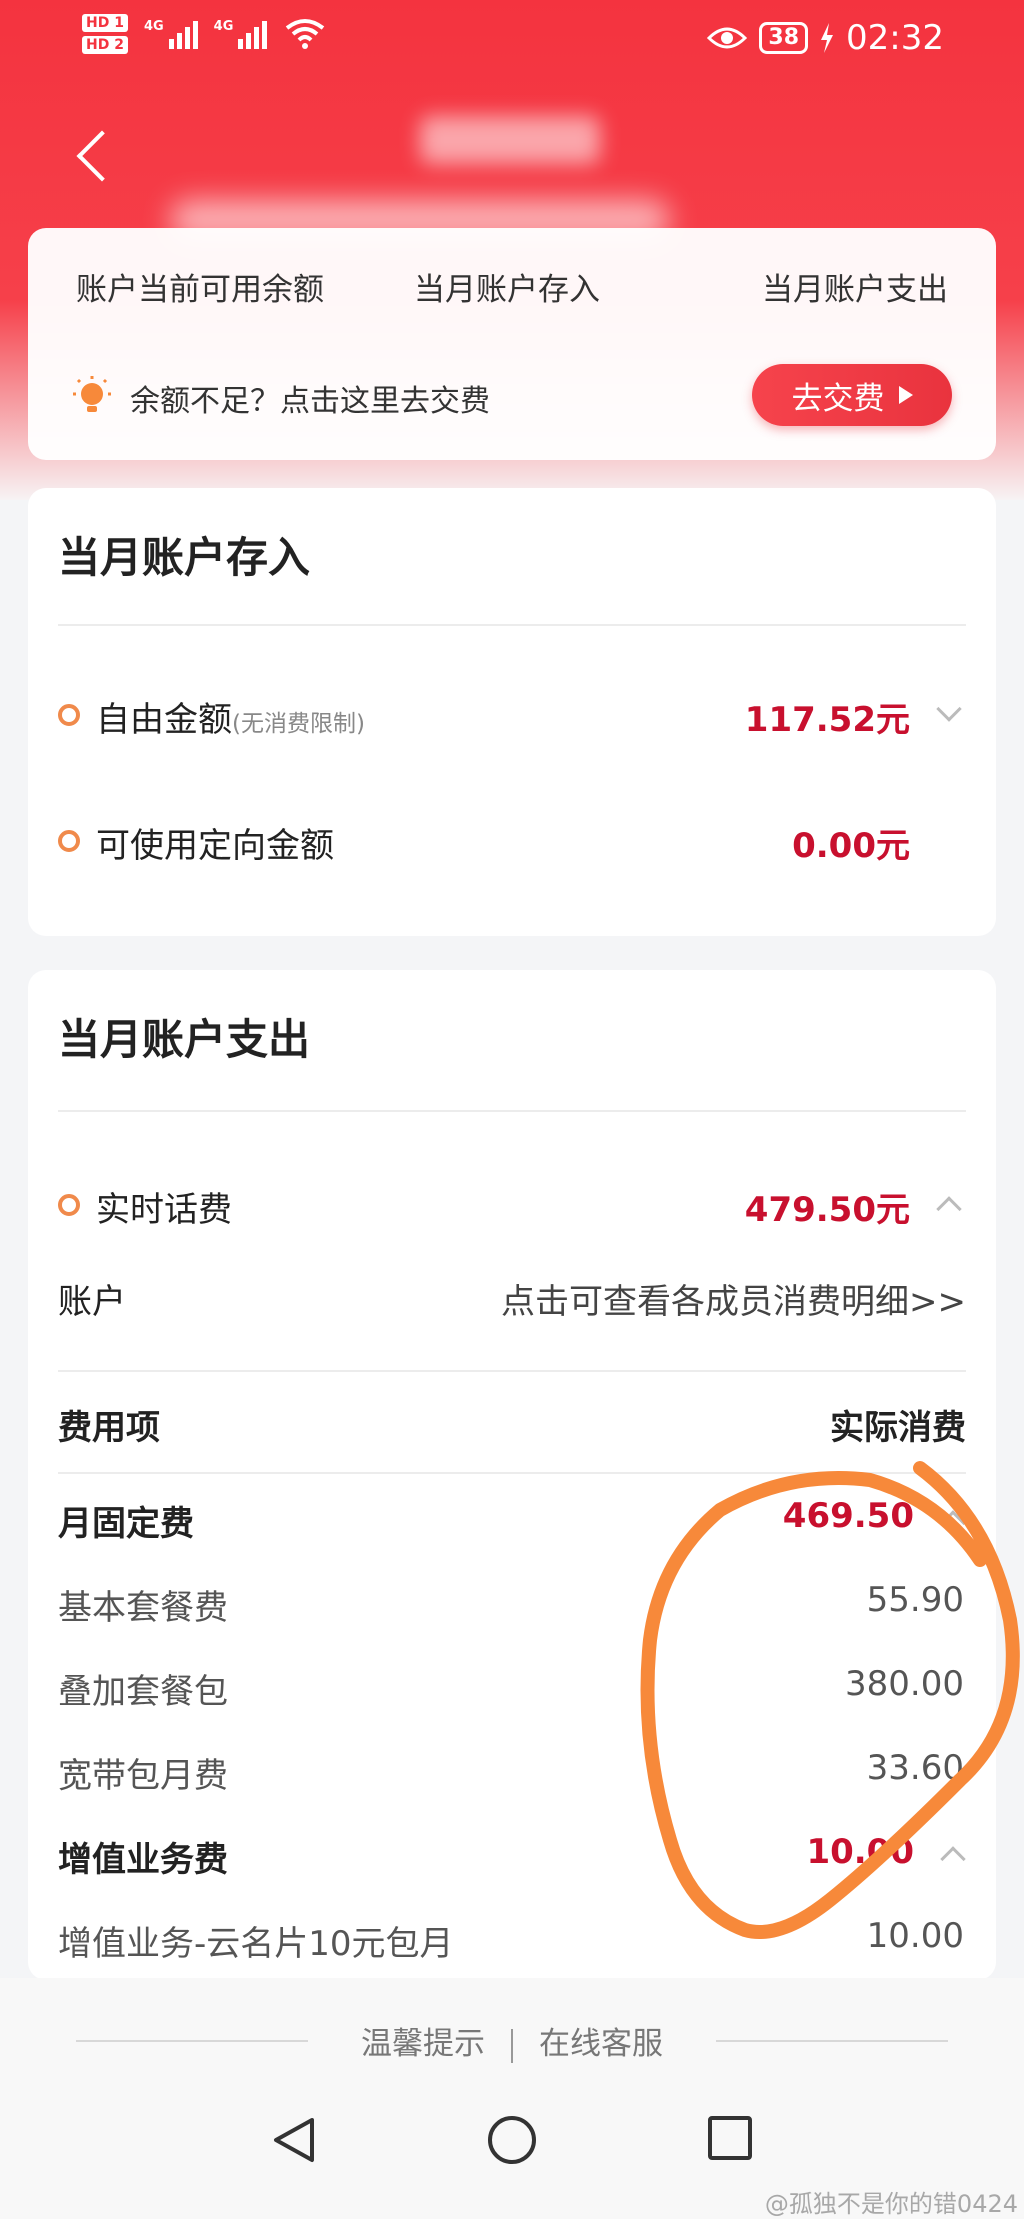  What do you see at coordinates (92, 1302) in the screenshot?
I see `account-label: 账户` at bounding box center [92, 1302].